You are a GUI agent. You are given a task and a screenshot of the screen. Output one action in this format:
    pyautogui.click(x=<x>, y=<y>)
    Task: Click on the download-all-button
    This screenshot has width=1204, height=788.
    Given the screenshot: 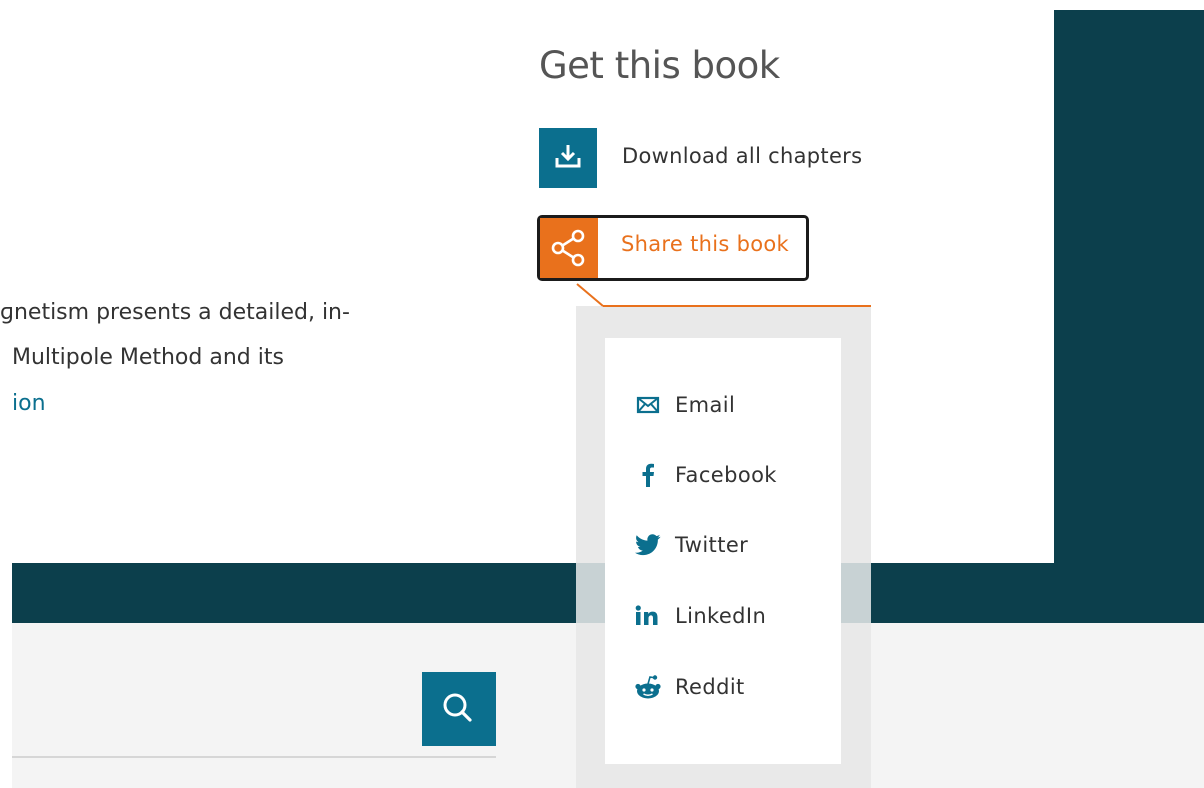 What is the action you would take?
    pyautogui.click(x=568, y=158)
    